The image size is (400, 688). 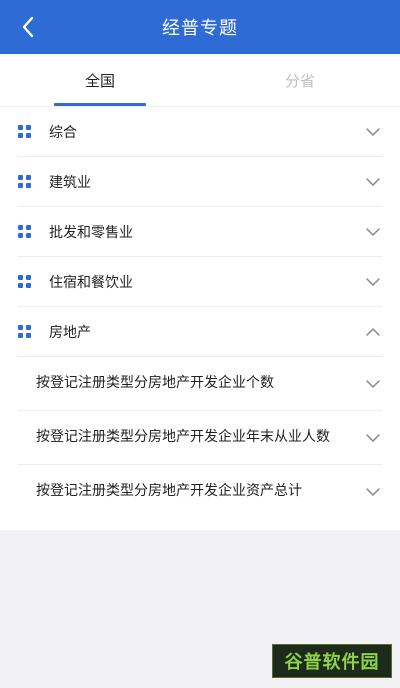 I want to click on back-button, so click(x=28, y=27).